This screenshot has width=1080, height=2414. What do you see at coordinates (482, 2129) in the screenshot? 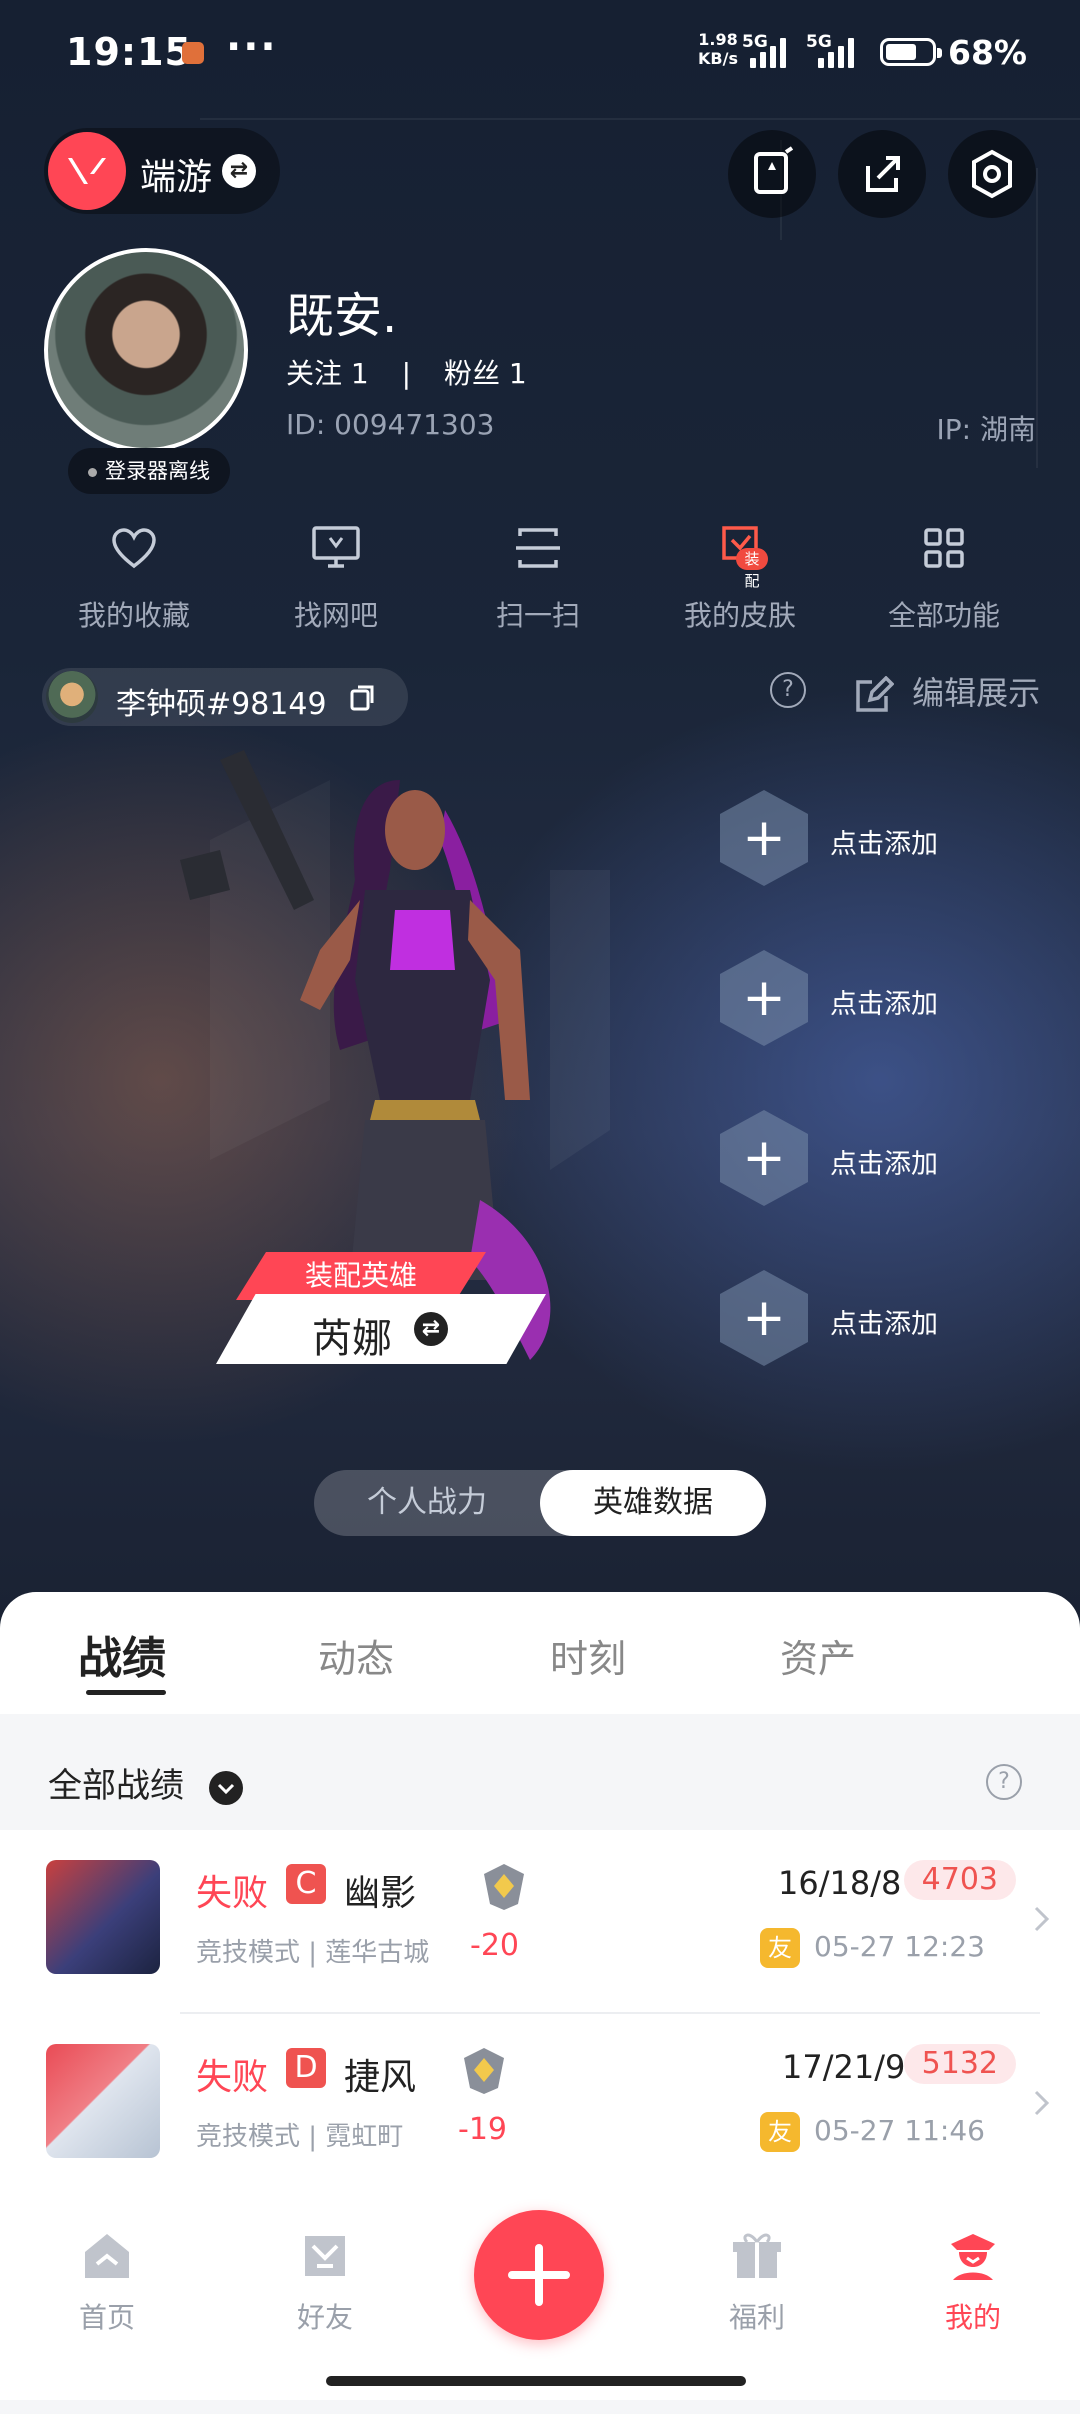
I see `rank-delta: -19` at bounding box center [482, 2129].